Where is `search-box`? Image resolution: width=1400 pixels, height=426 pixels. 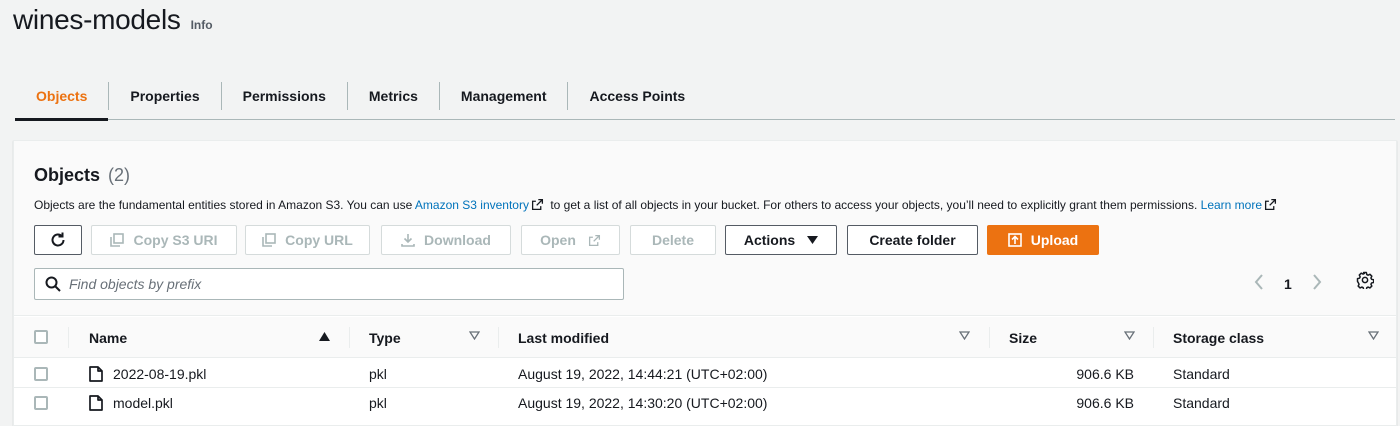
search-box is located at coordinates (329, 284).